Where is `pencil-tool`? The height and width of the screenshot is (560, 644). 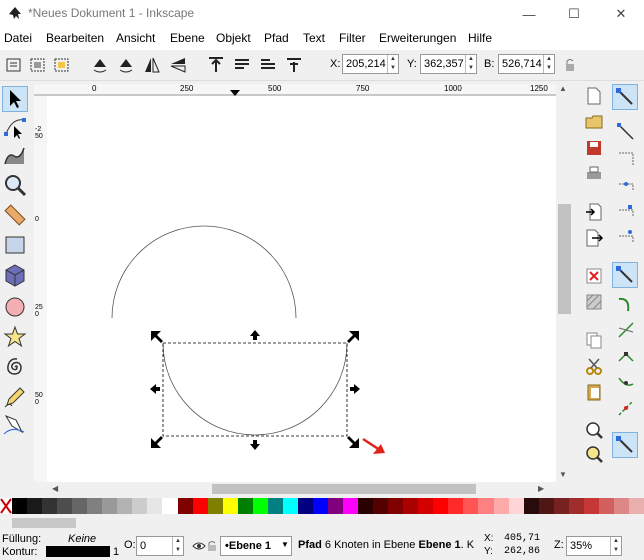 pencil-tool is located at coordinates (15, 397).